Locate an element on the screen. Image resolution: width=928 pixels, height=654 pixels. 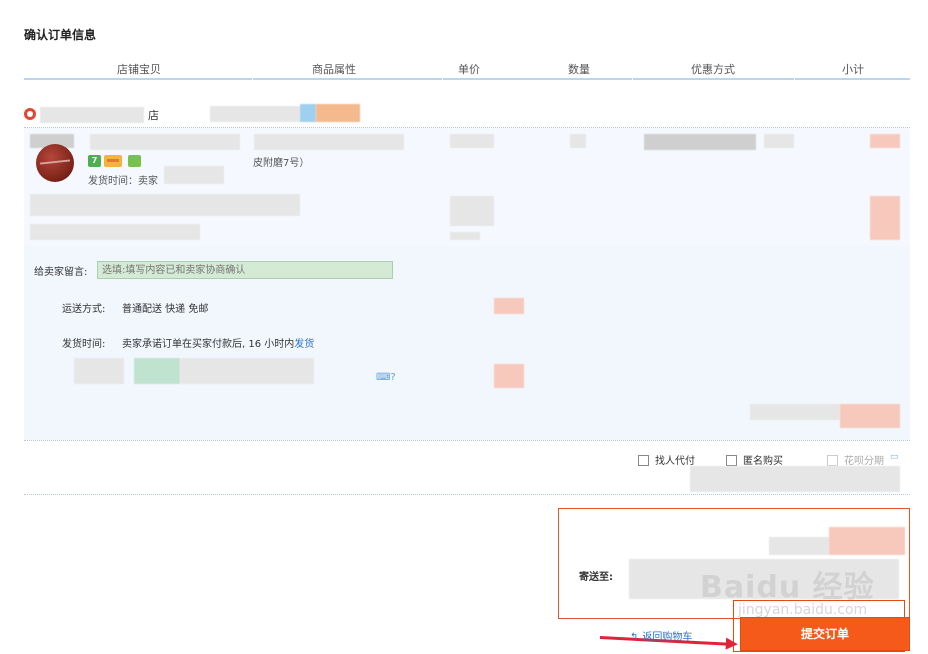
submit-order-button: 提交订单 is located at coordinates (825, 634).